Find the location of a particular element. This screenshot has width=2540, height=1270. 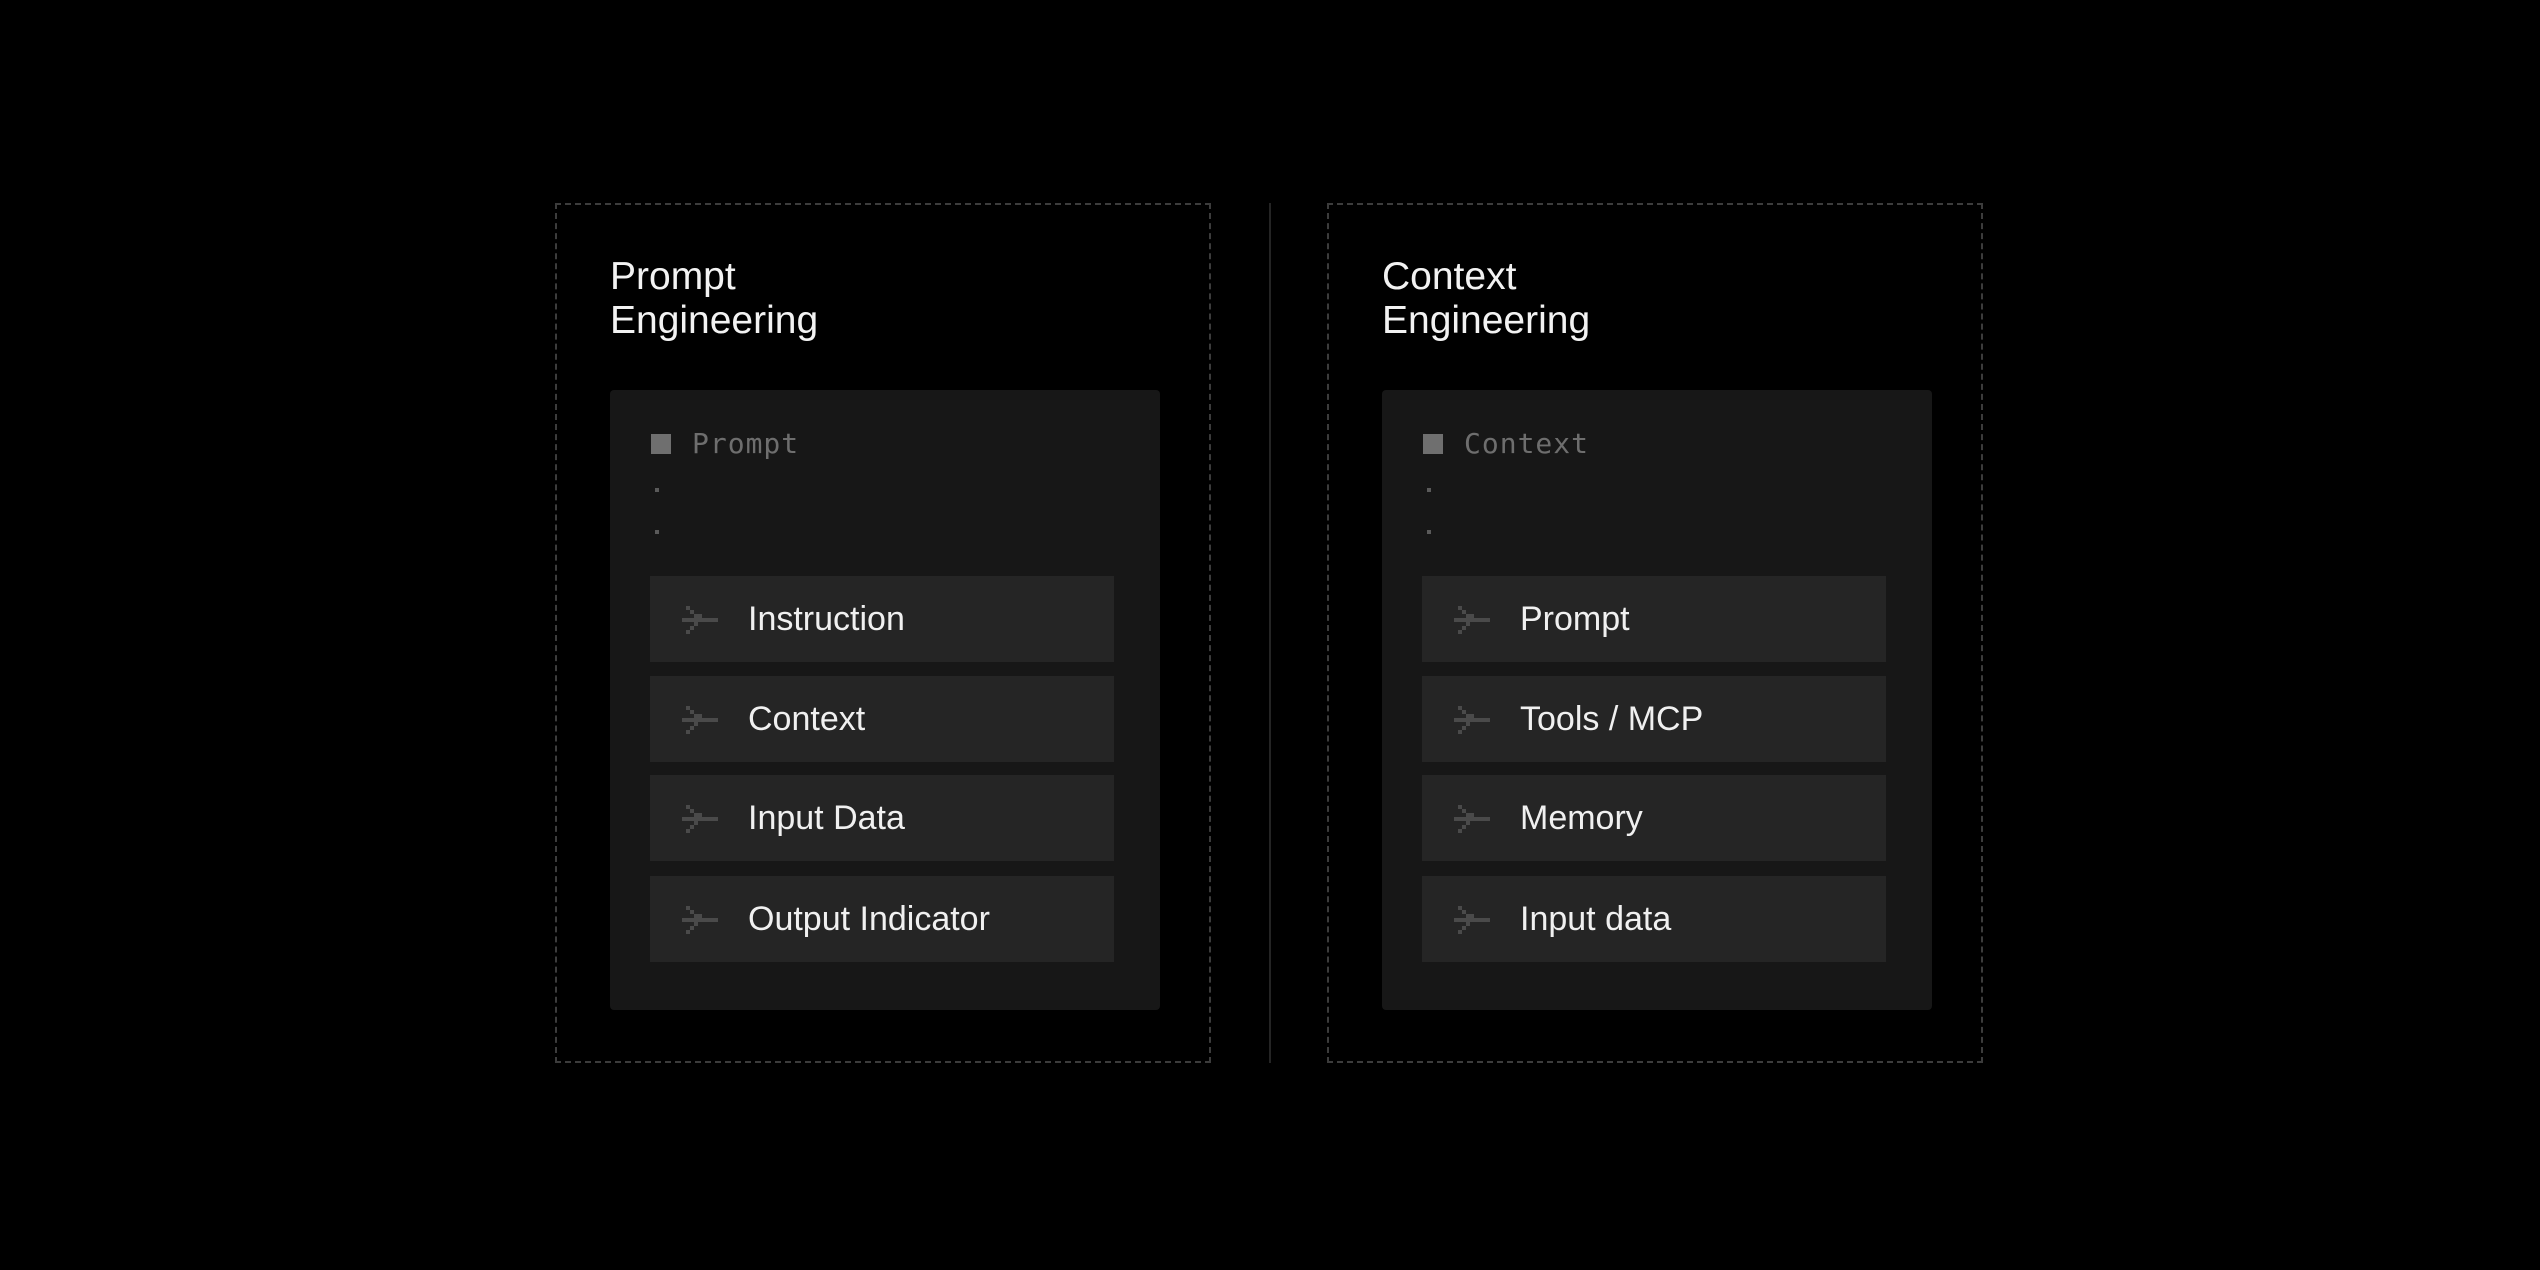

list-item-label: Instruction is located at coordinates (826, 619).